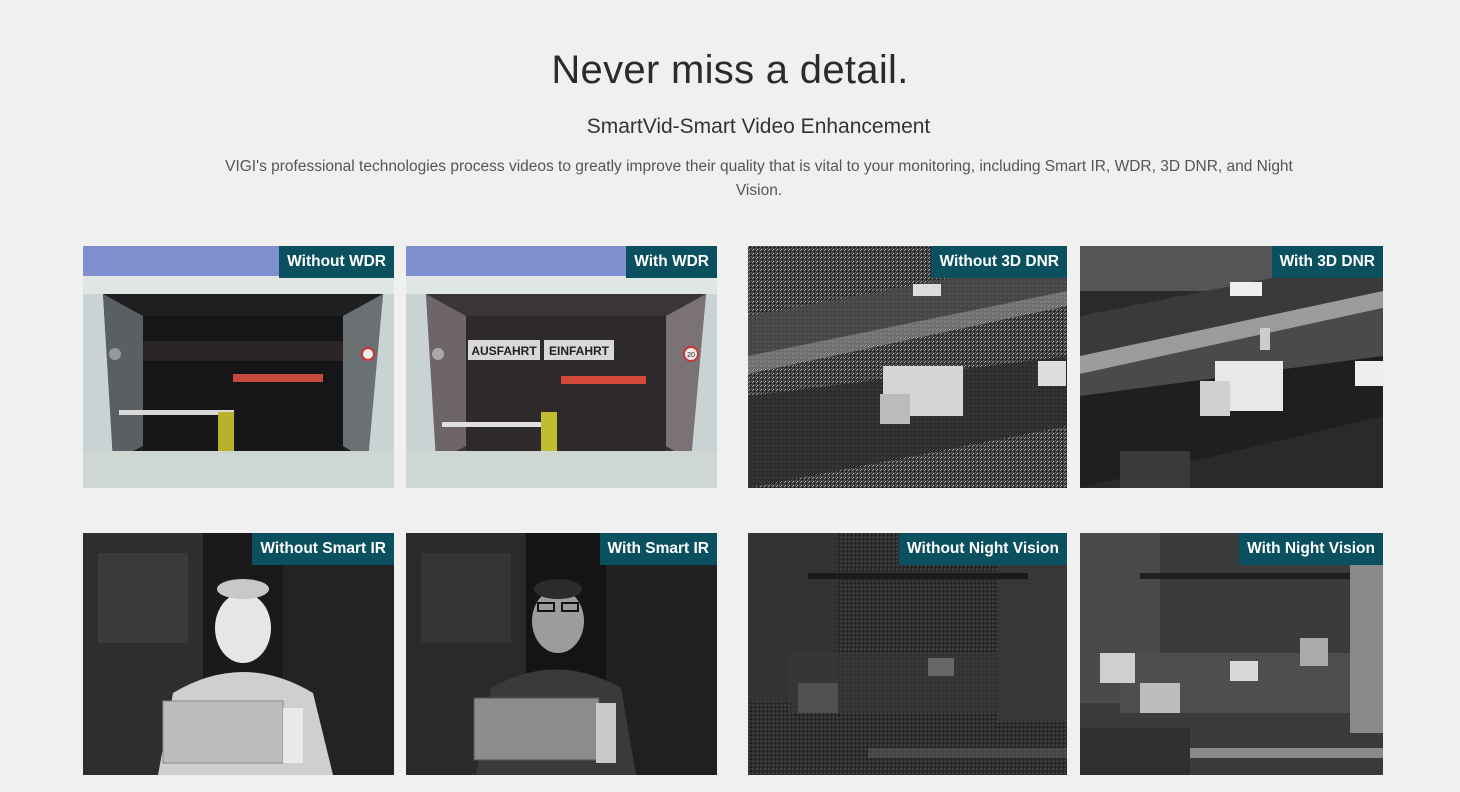 The image size is (1460, 792). What do you see at coordinates (561, 654) in the screenshot?
I see `ir-with-image: With Smart IR` at bounding box center [561, 654].